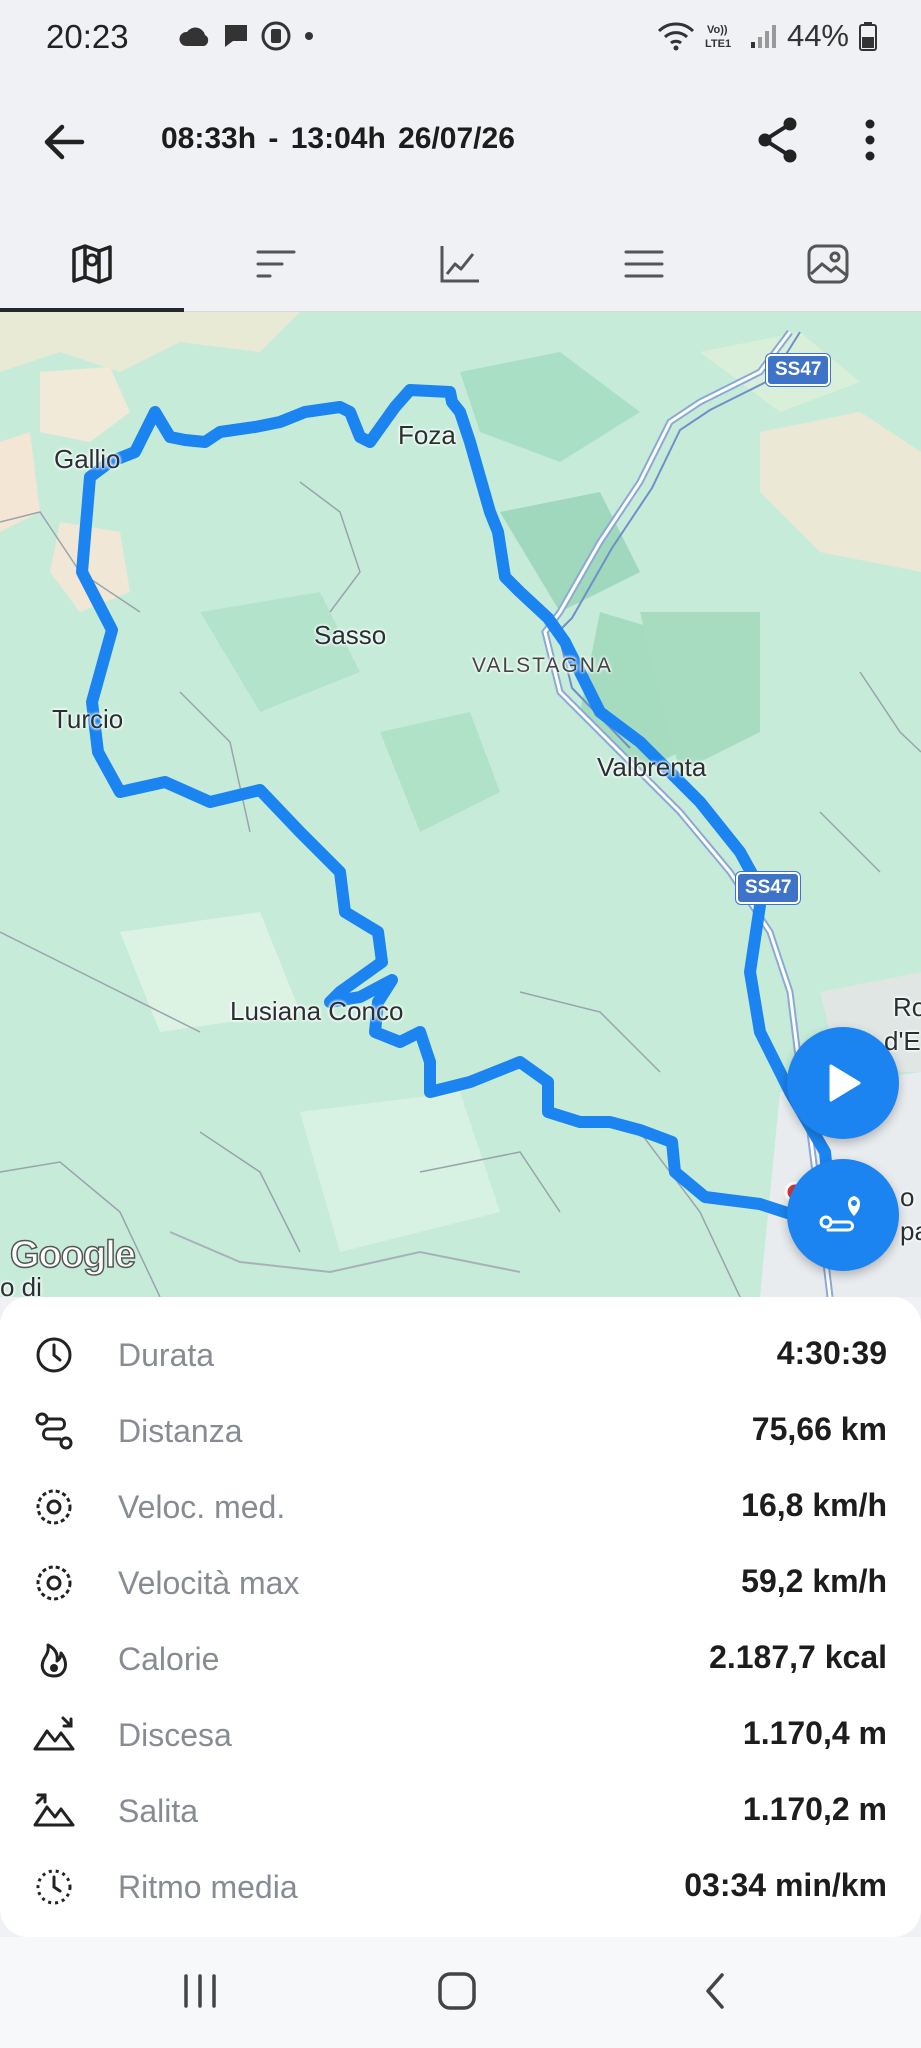  Describe the element at coordinates (54, 1659) in the screenshot. I see `flame-icon` at that location.